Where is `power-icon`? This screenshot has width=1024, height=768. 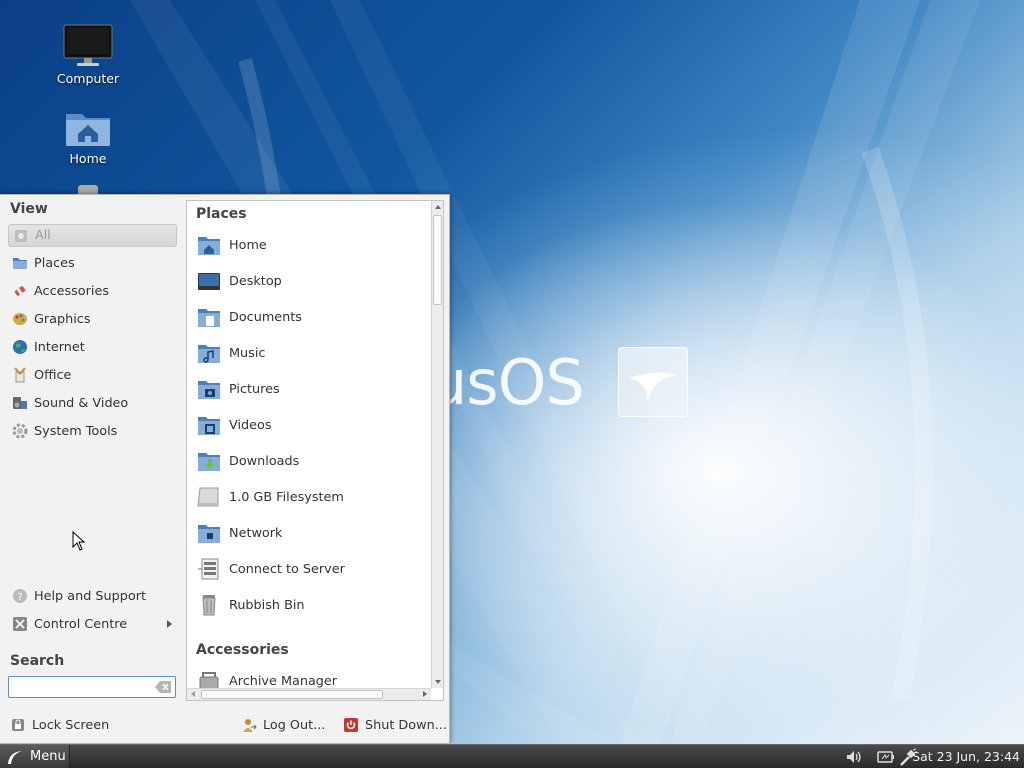
power-icon is located at coordinates (351, 725).